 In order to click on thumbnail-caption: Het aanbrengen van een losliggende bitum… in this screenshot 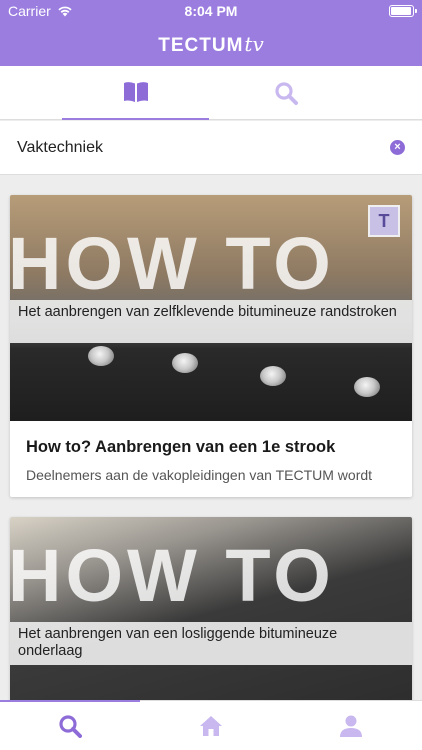, I will do `click(211, 643)`.